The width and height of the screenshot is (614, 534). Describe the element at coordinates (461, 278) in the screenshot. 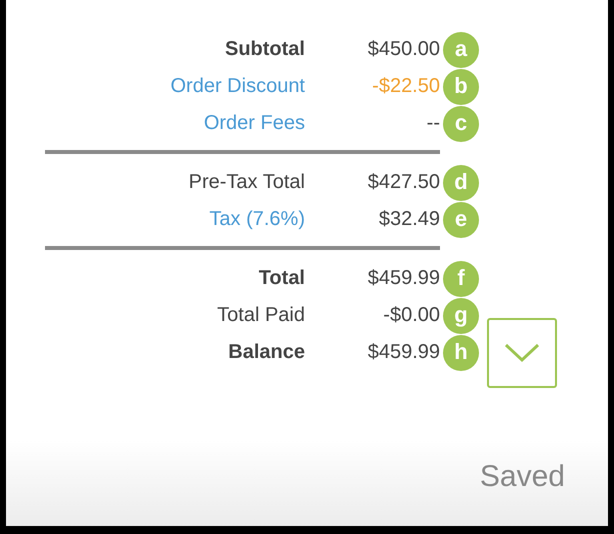

I see `marker-badge: f` at that location.